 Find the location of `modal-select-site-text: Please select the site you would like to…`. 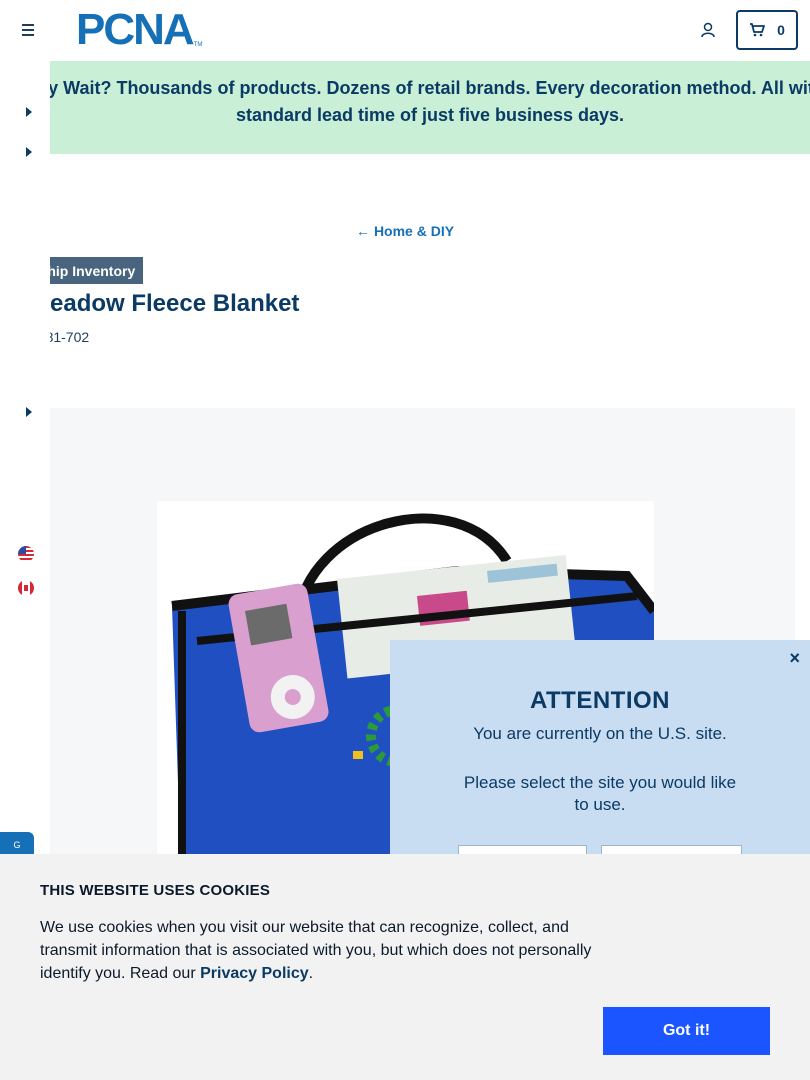

modal-select-site-text: Please select the site you would like to… is located at coordinates (600, 793).